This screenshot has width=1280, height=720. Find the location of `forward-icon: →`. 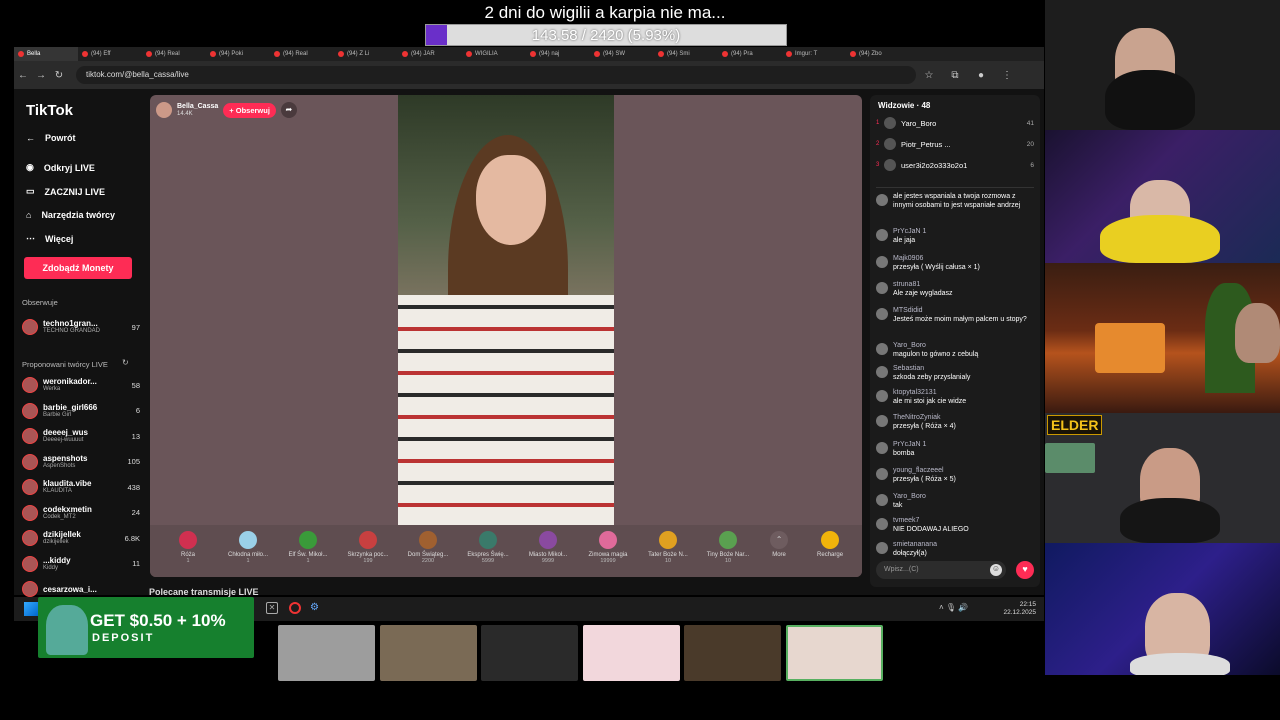

forward-icon: → is located at coordinates (41, 75).